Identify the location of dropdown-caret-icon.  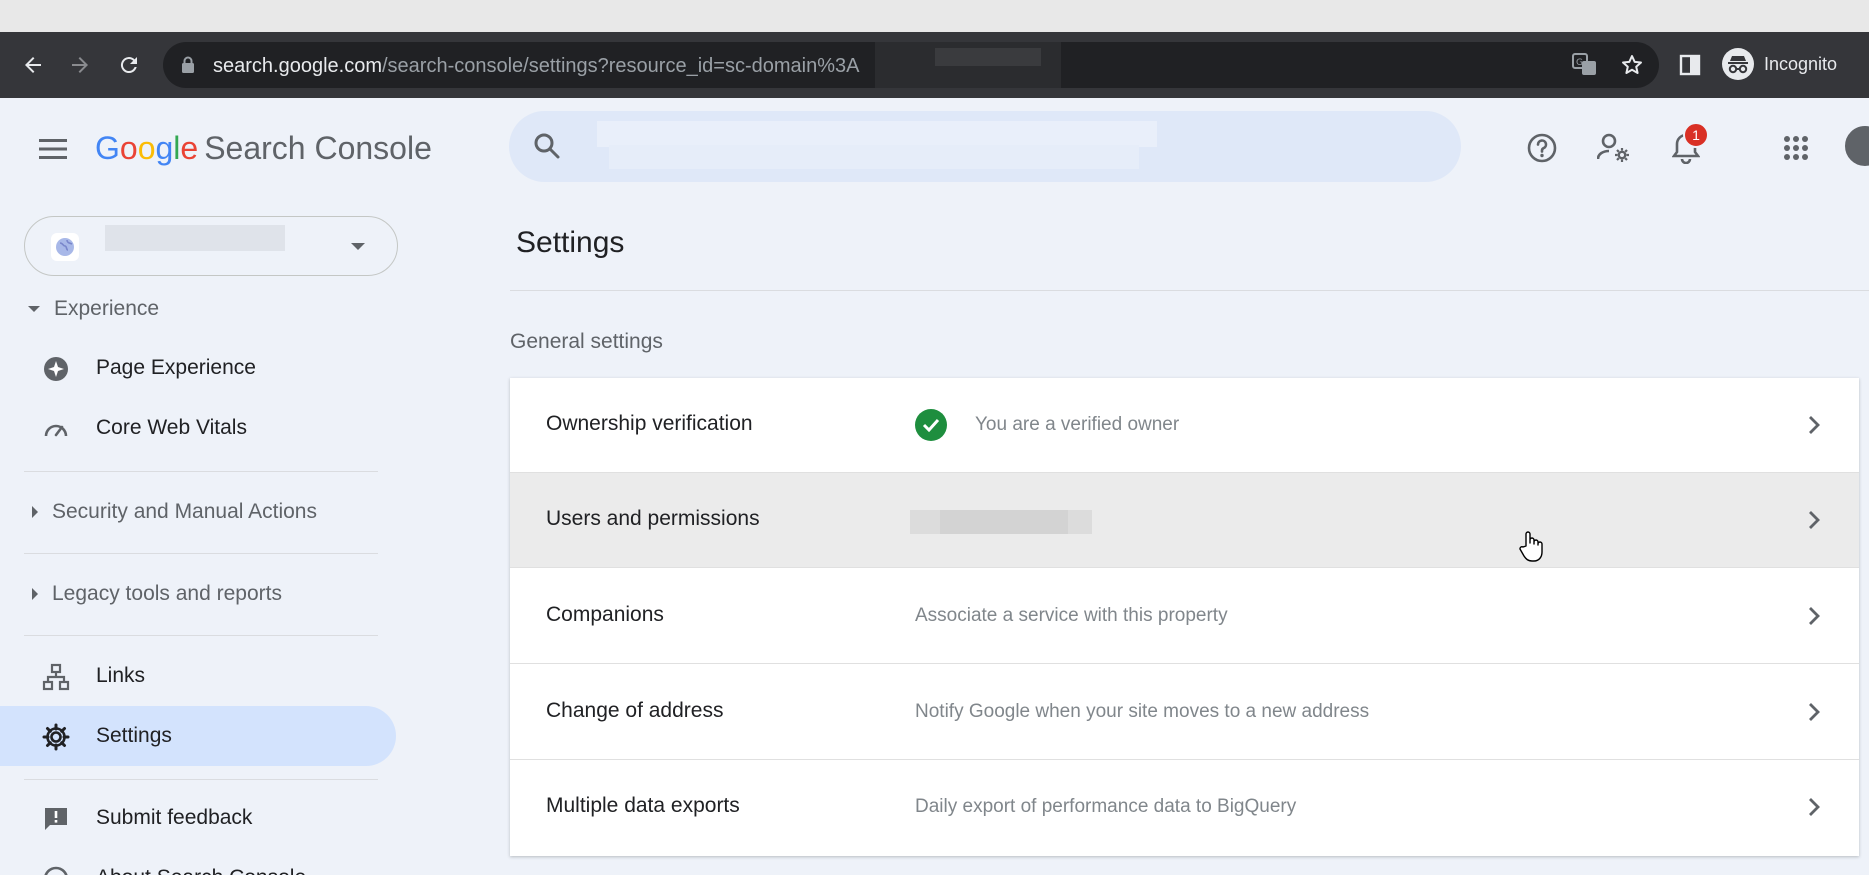
(358, 246).